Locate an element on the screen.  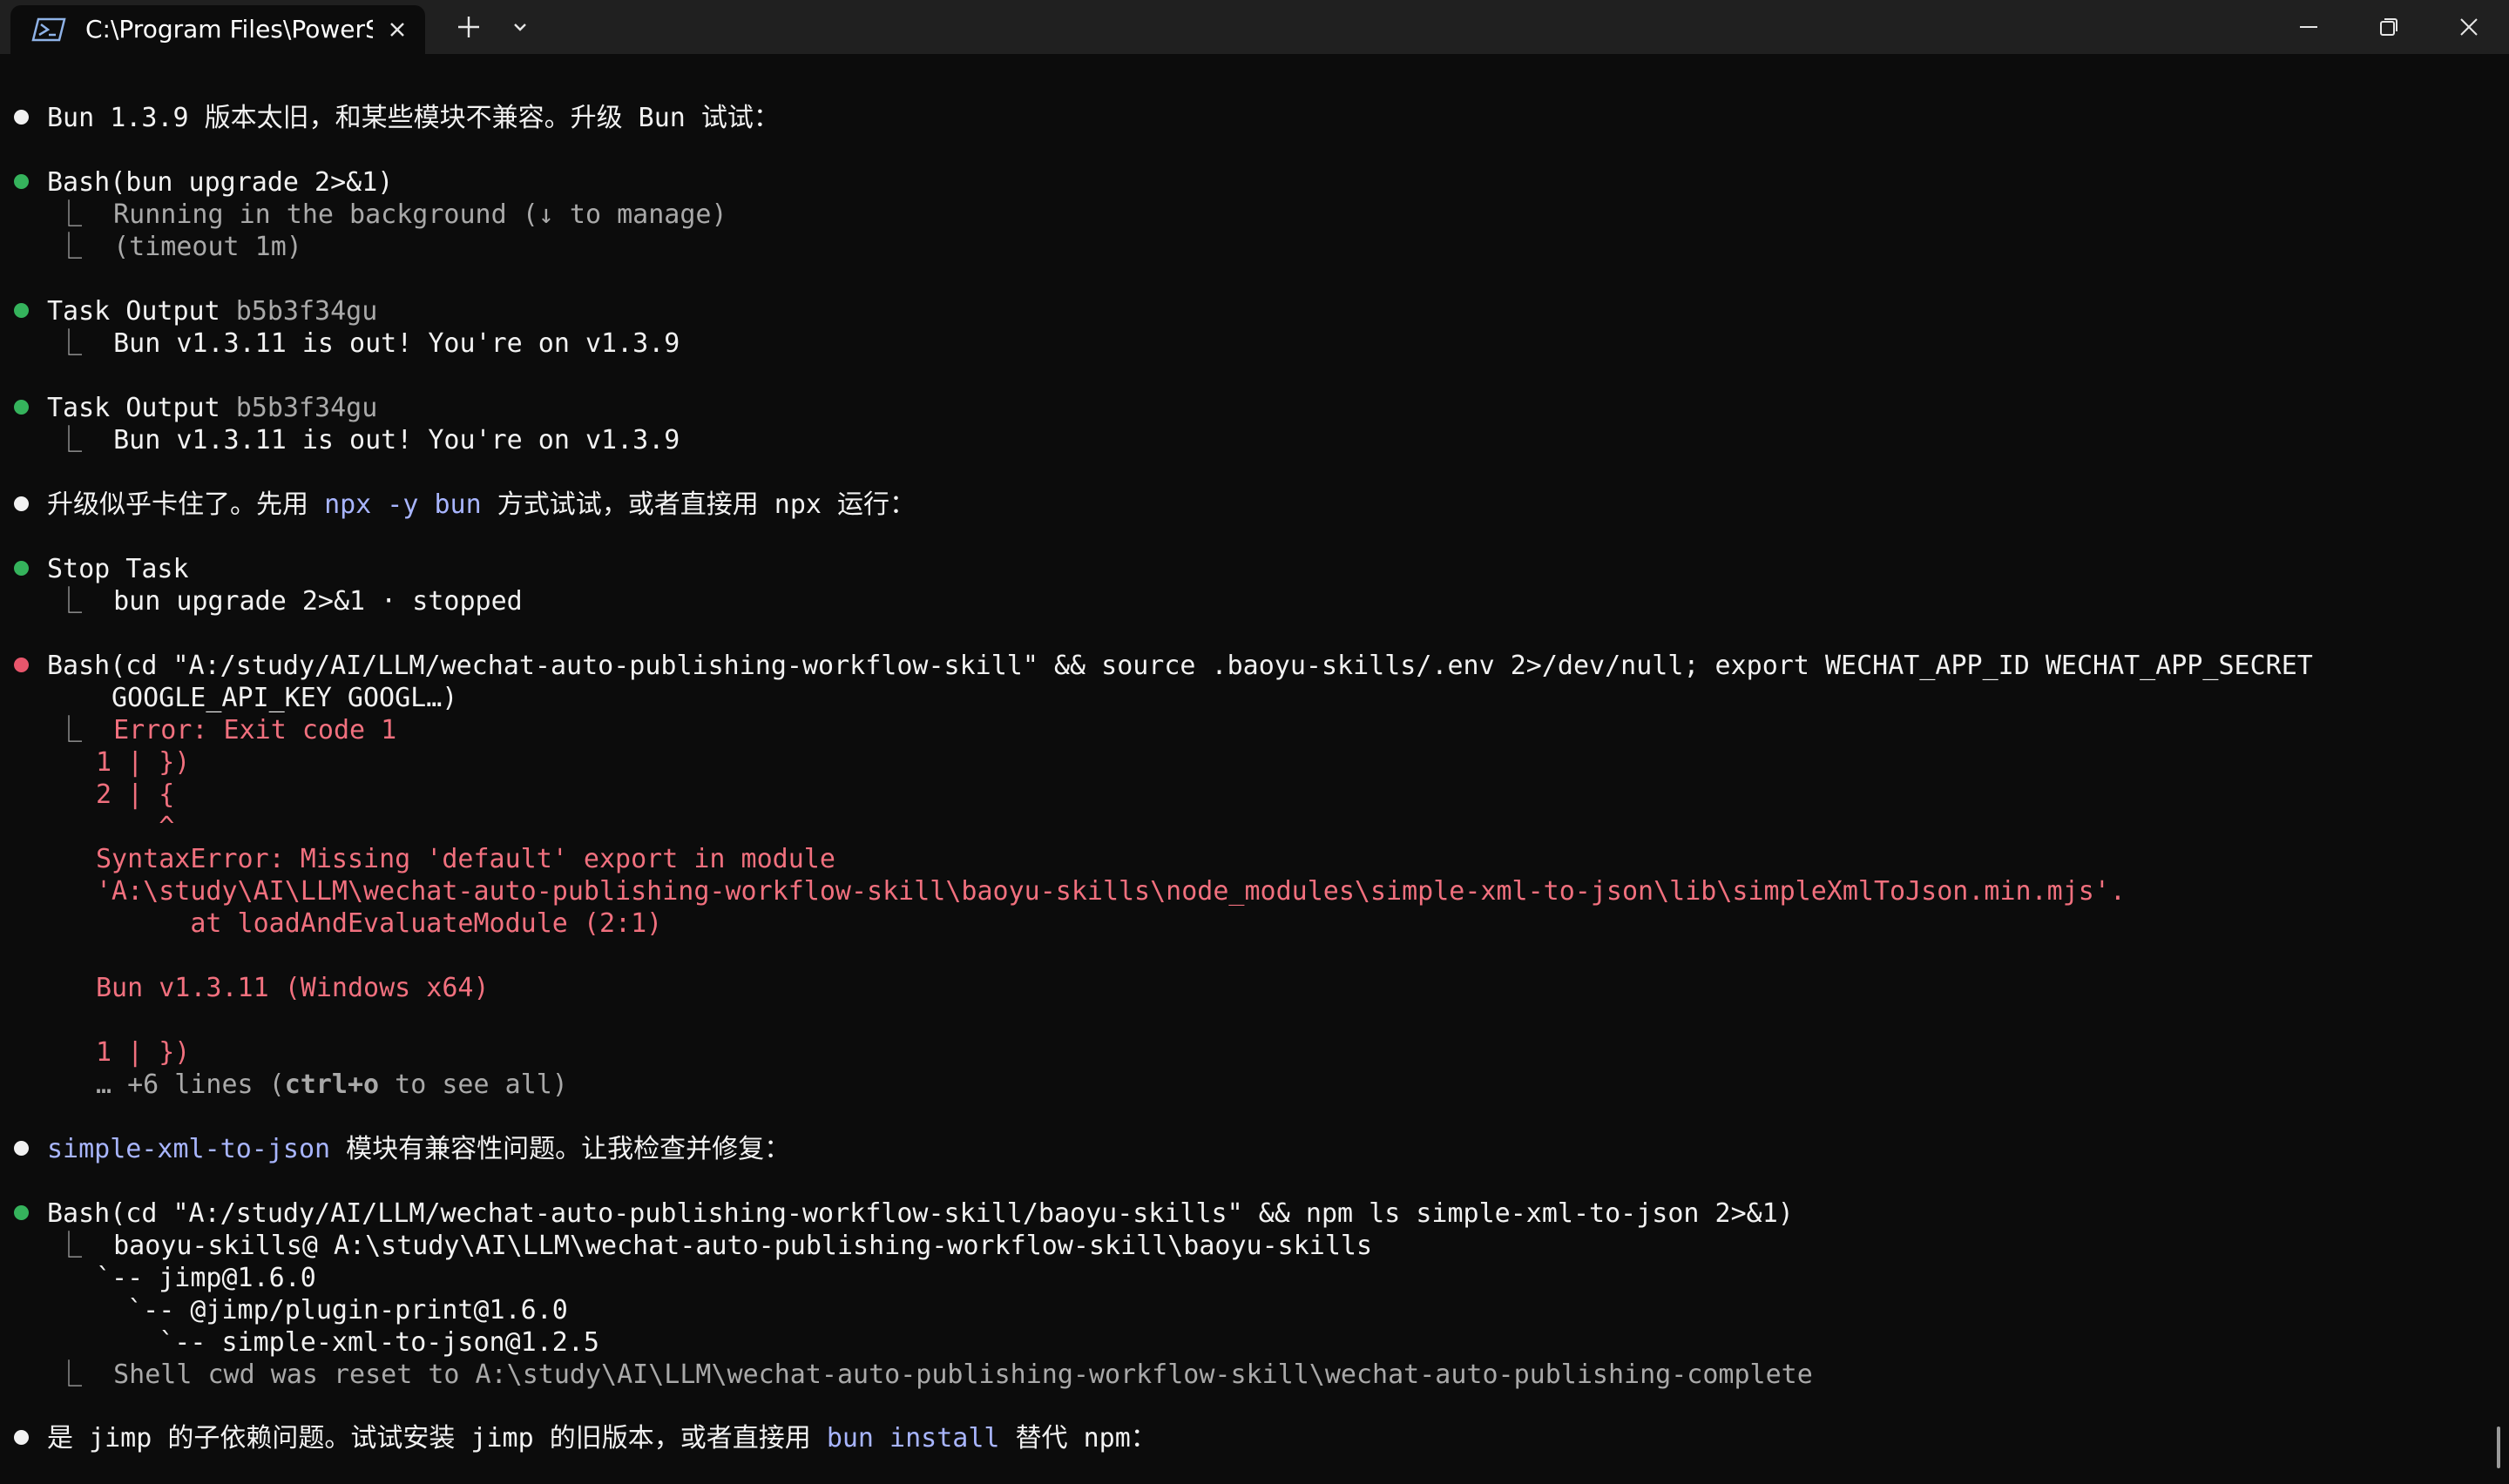
assistant-message: 升级似乎卡住了。先用 npx -y bun 方式试试，或者直接用 npx 运行： is located at coordinates (481, 505).